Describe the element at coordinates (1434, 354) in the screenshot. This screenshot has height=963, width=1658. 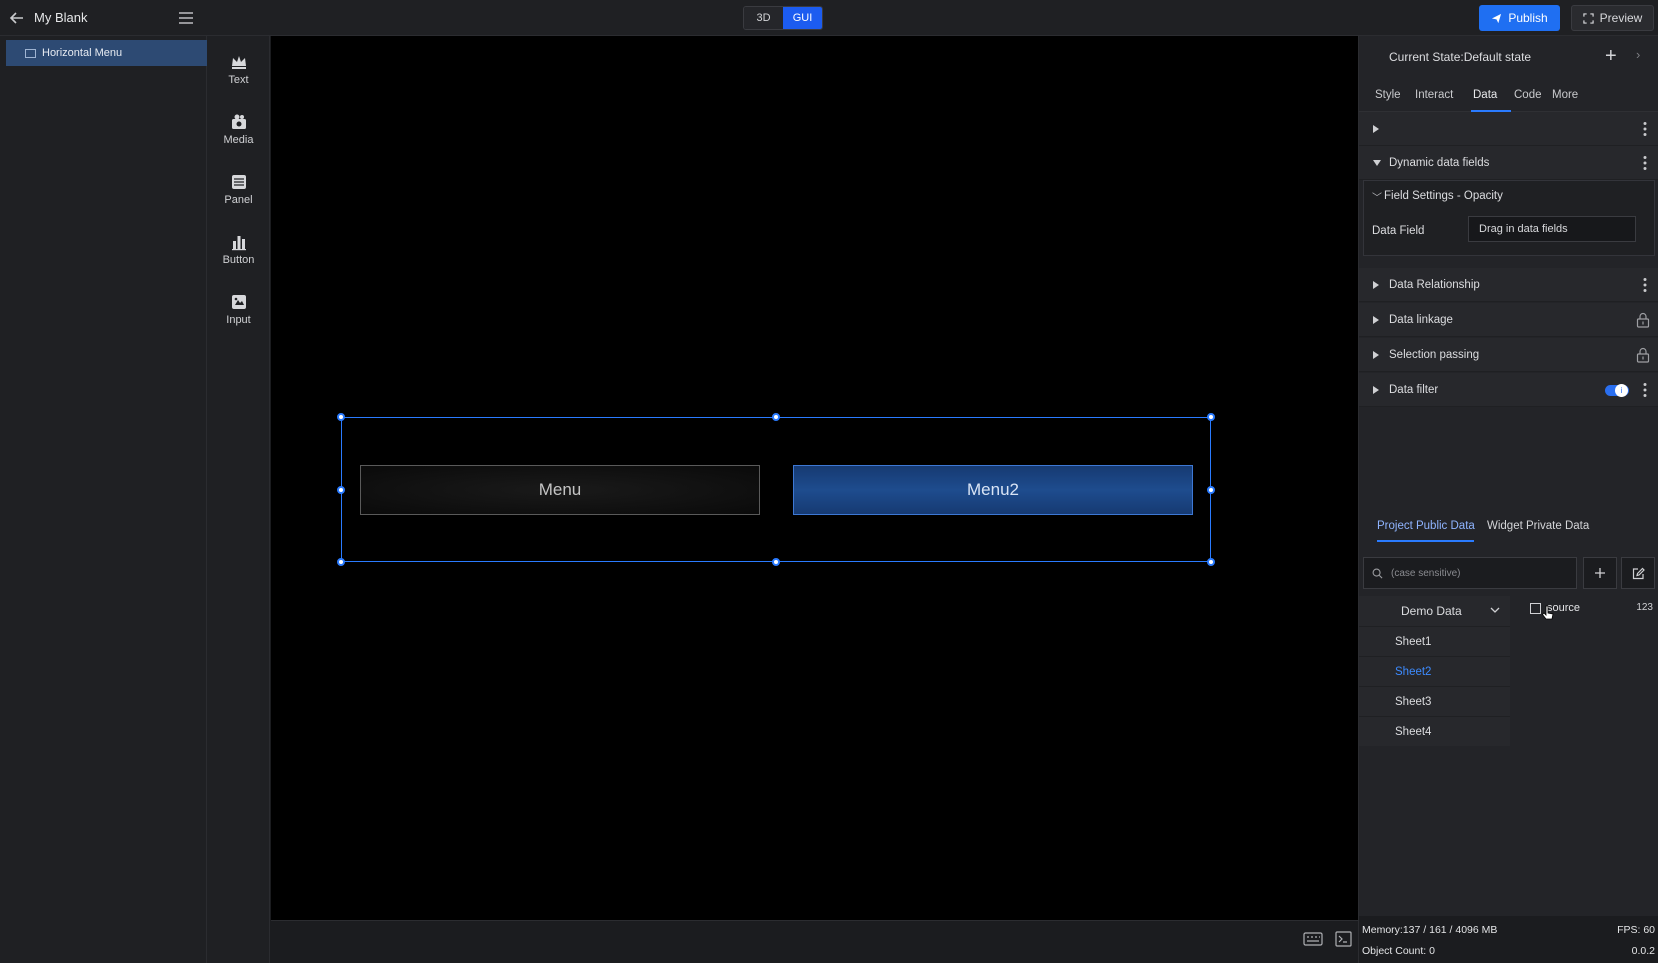
I see `section-title: Selection passing` at that location.